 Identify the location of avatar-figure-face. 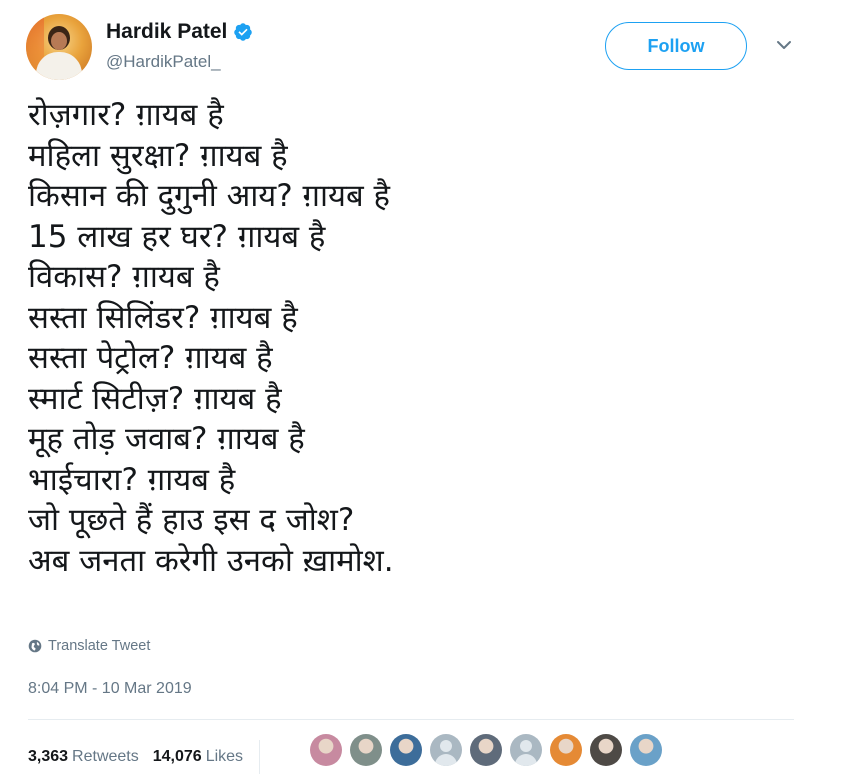
(59, 41).